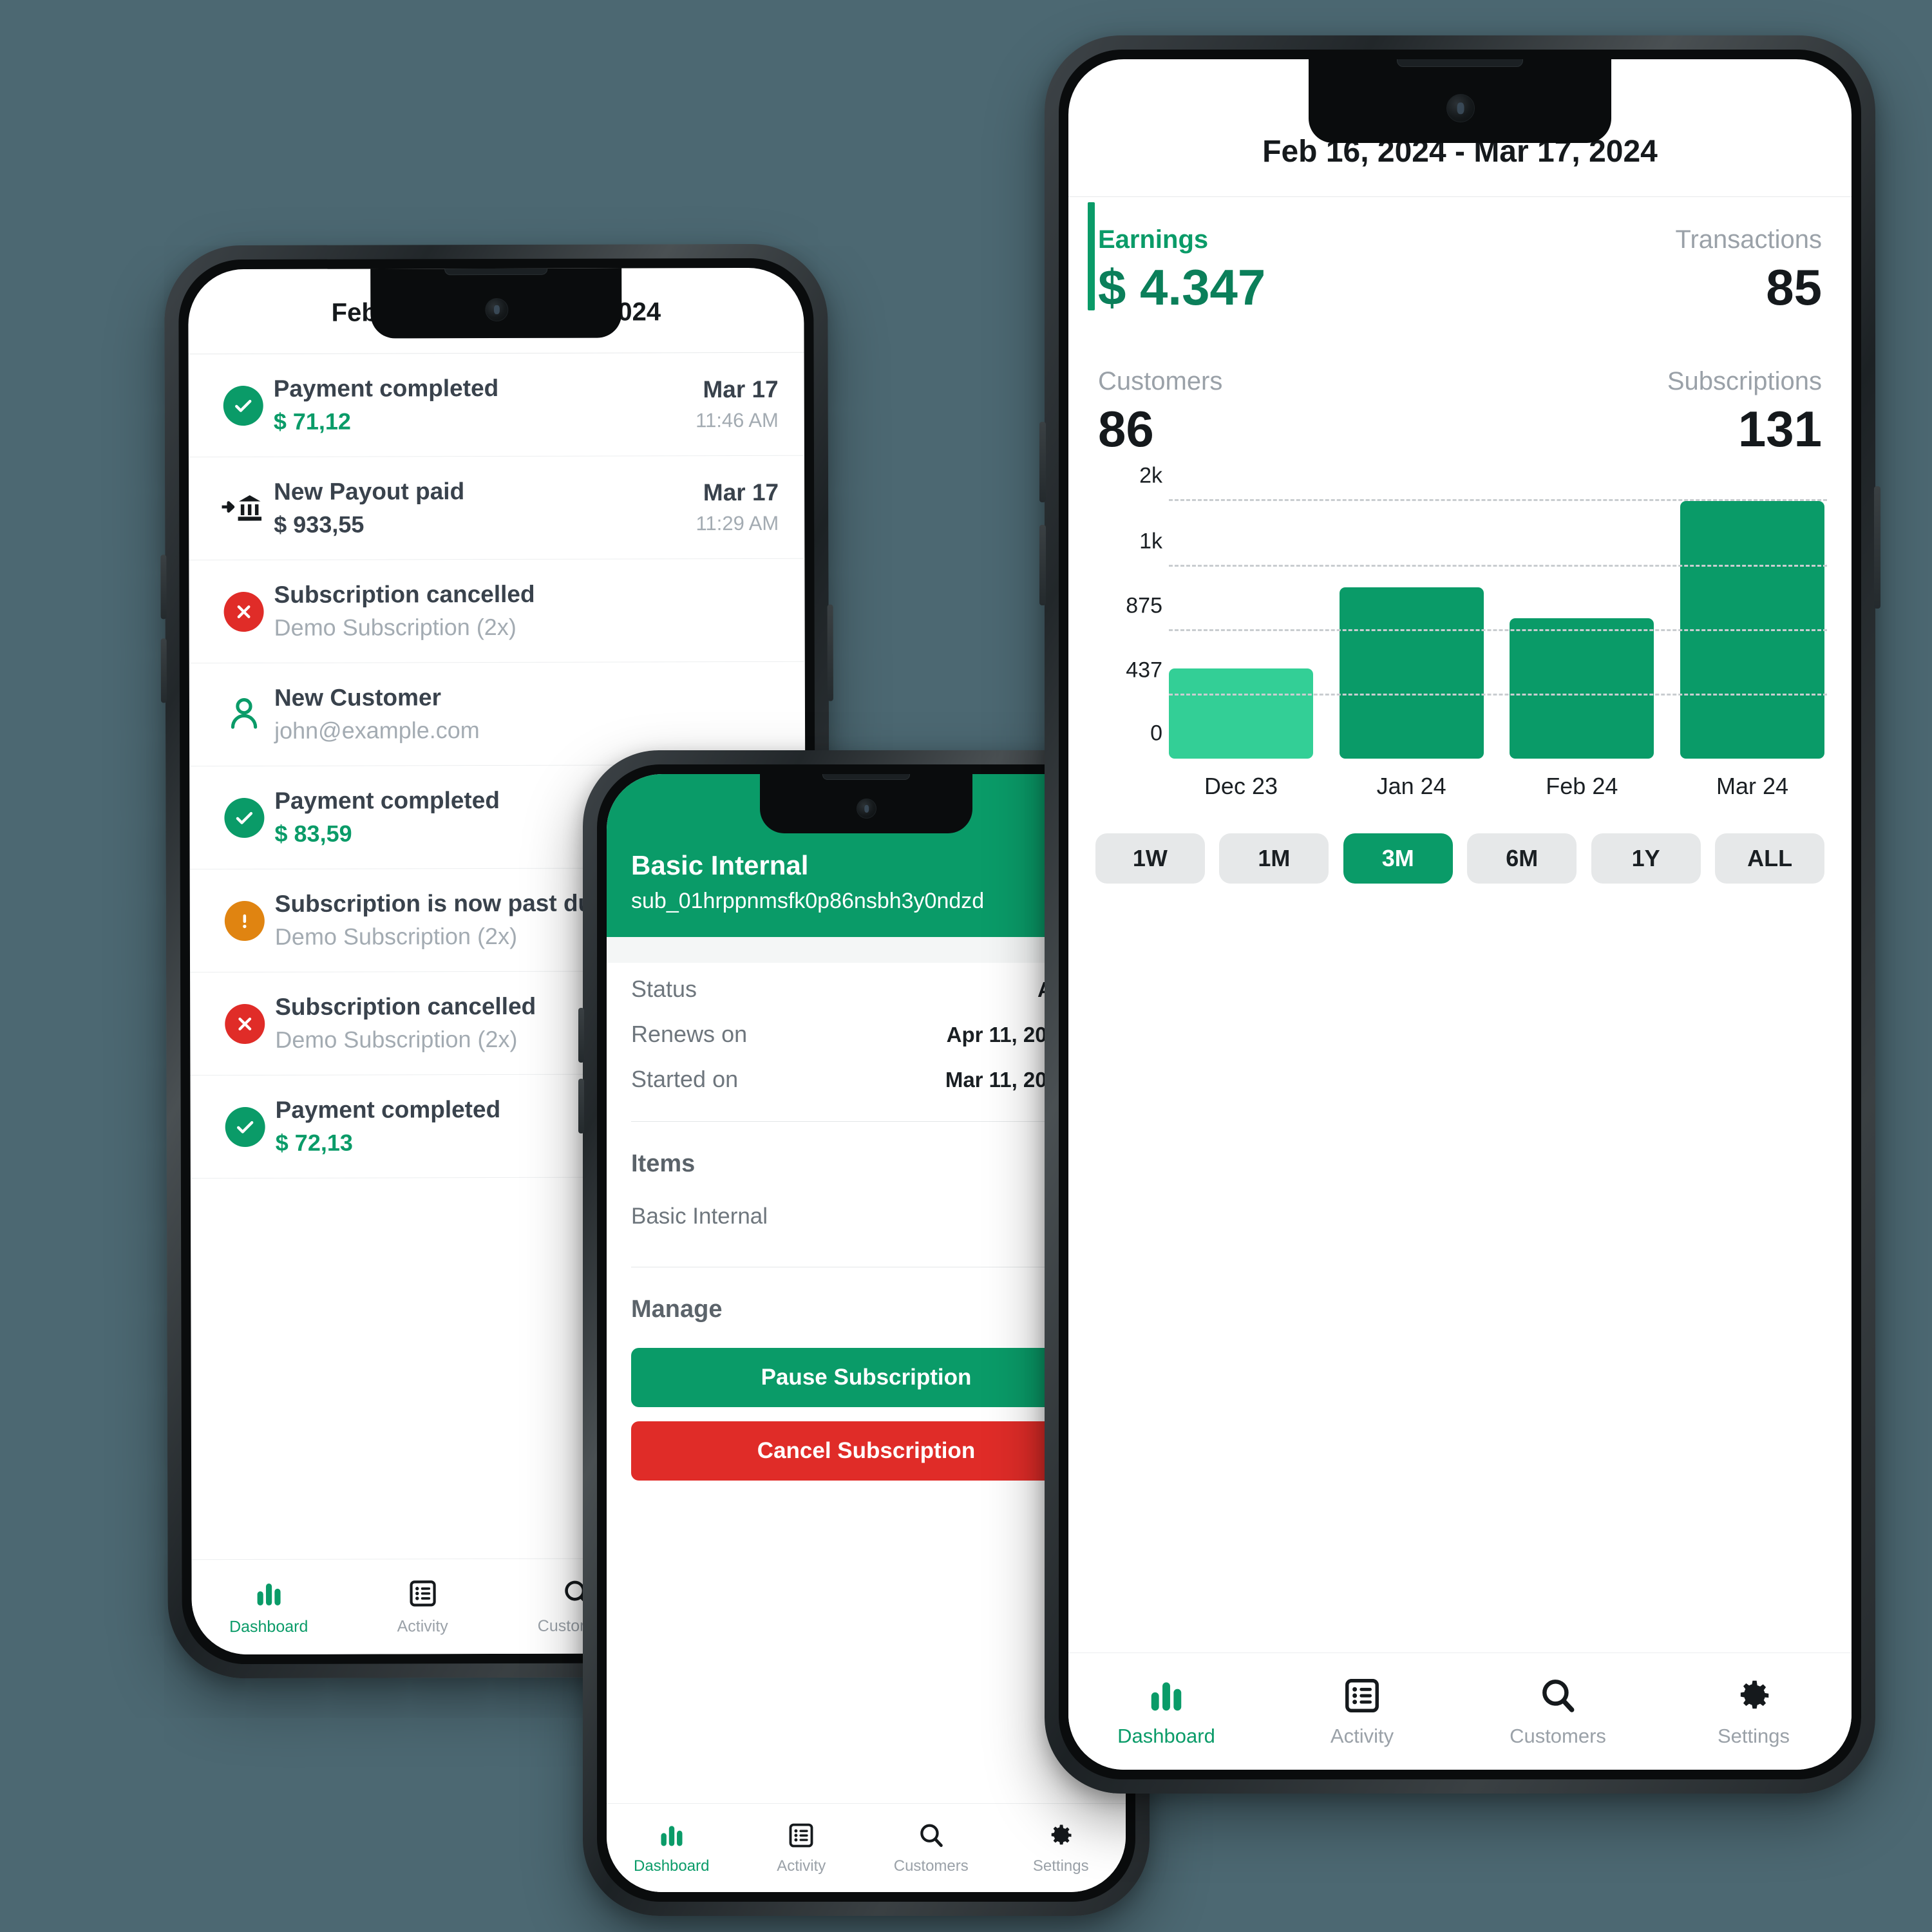  What do you see at coordinates (738, 523) in the screenshot?
I see `activity-row-time: 11:29 AM` at bounding box center [738, 523].